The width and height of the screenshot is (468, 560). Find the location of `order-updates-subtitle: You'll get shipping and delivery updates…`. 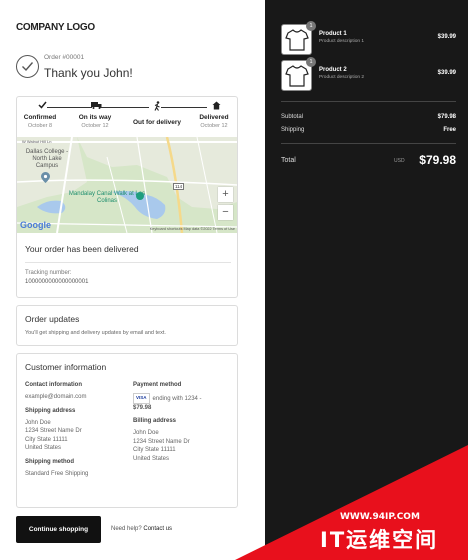

order-updates-subtitle: You'll get shipping and delivery updates… is located at coordinates (95, 333).